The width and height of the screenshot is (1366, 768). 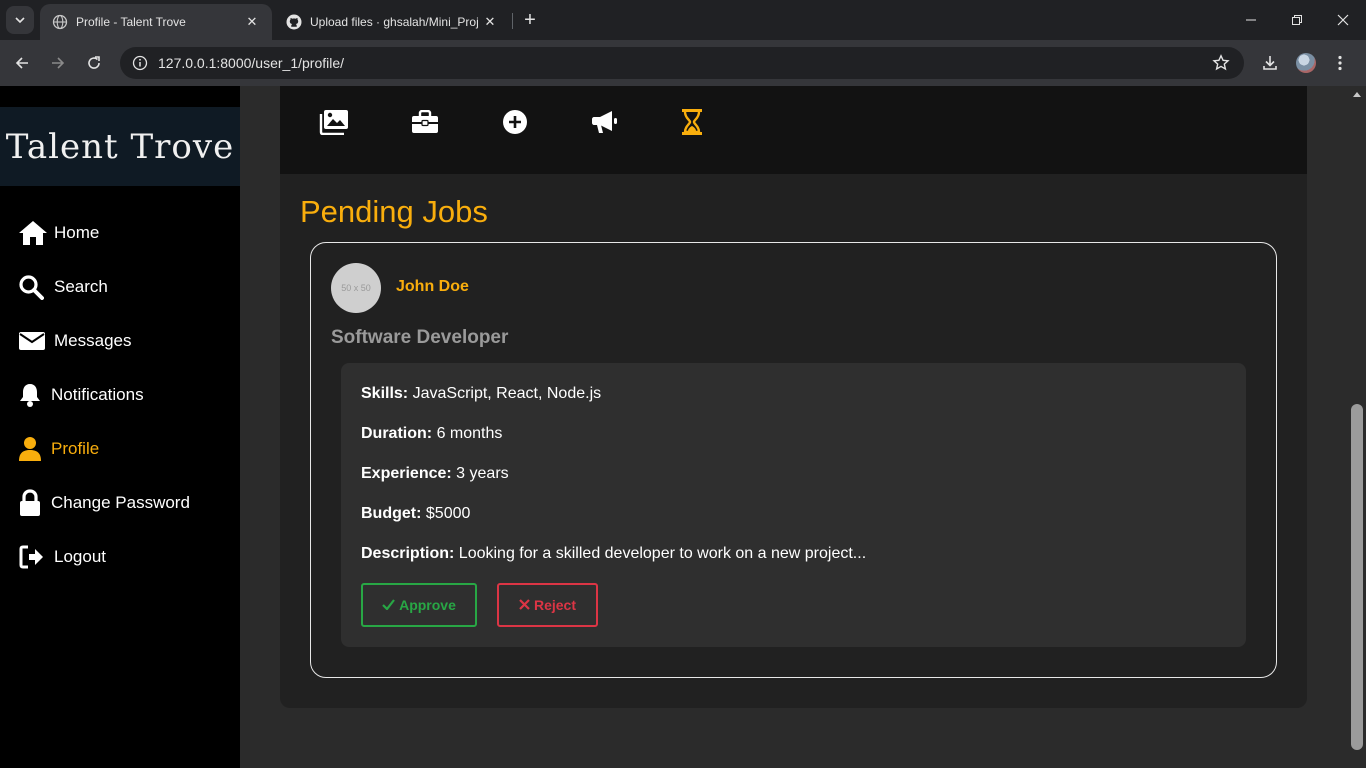 What do you see at coordinates (507, 393) in the screenshot?
I see `skills-value: JavaScript, React, Node.js` at bounding box center [507, 393].